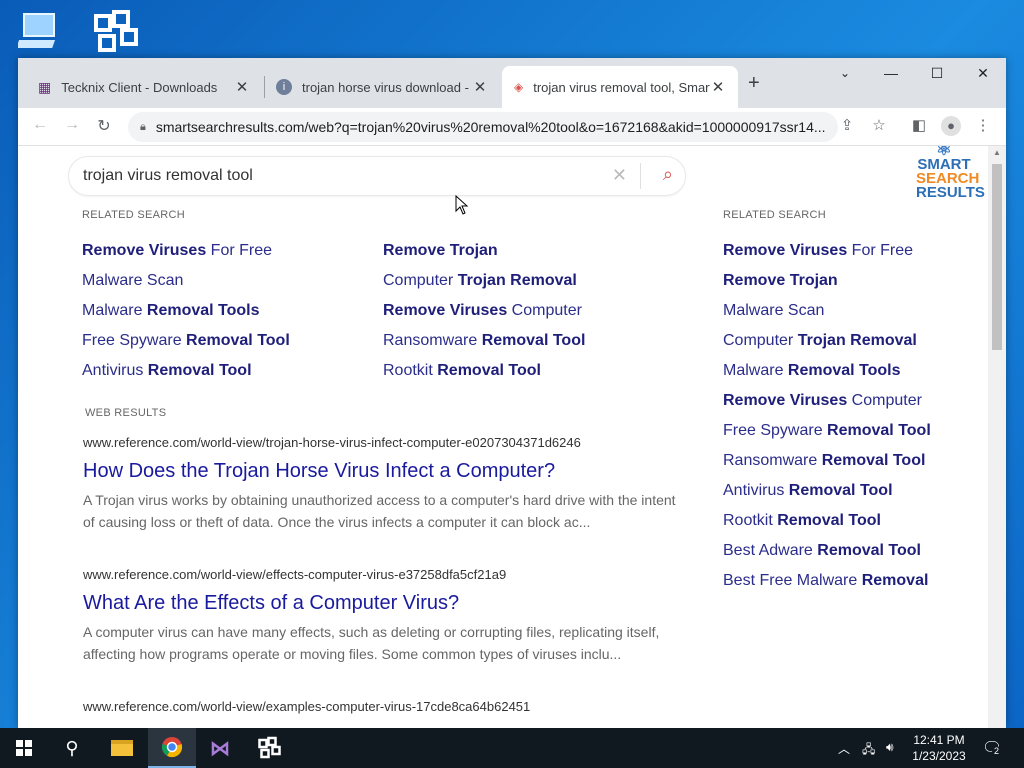 The image size is (1024, 768). I want to click on tab-title: trojan horse virus download - int, so click(387, 87).